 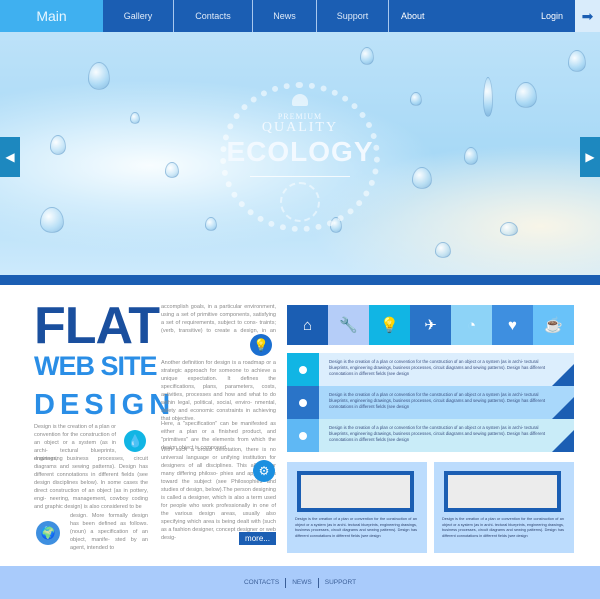 What do you see at coordinates (48, 533) in the screenshot?
I see `globe-icon: 🌍` at bounding box center [48, 533].